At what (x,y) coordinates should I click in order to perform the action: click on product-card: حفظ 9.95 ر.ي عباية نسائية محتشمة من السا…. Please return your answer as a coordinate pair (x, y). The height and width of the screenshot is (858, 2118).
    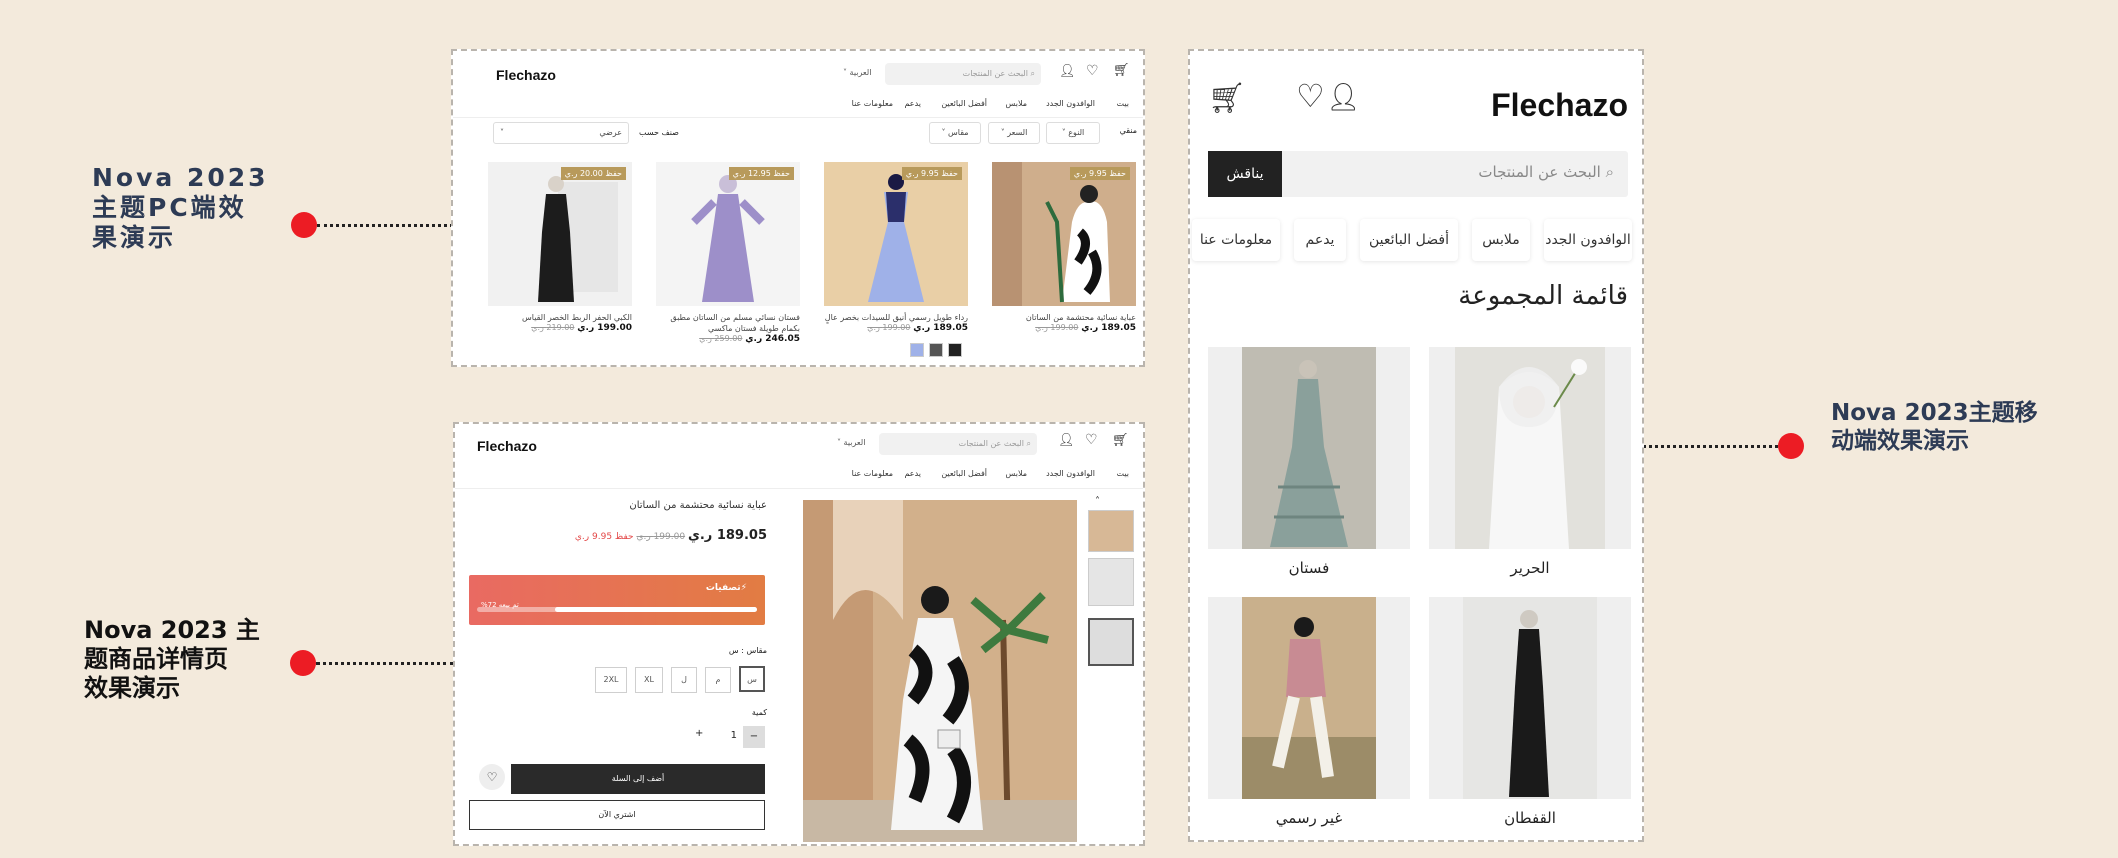
    Looking at the image, I should click on (1064, 247).